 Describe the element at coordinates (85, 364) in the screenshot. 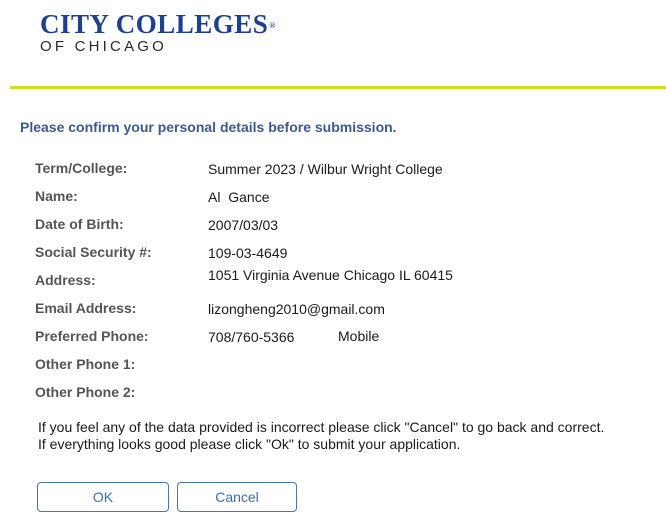

I see `other-phone-1-label: Other Phone 1:` at that location.